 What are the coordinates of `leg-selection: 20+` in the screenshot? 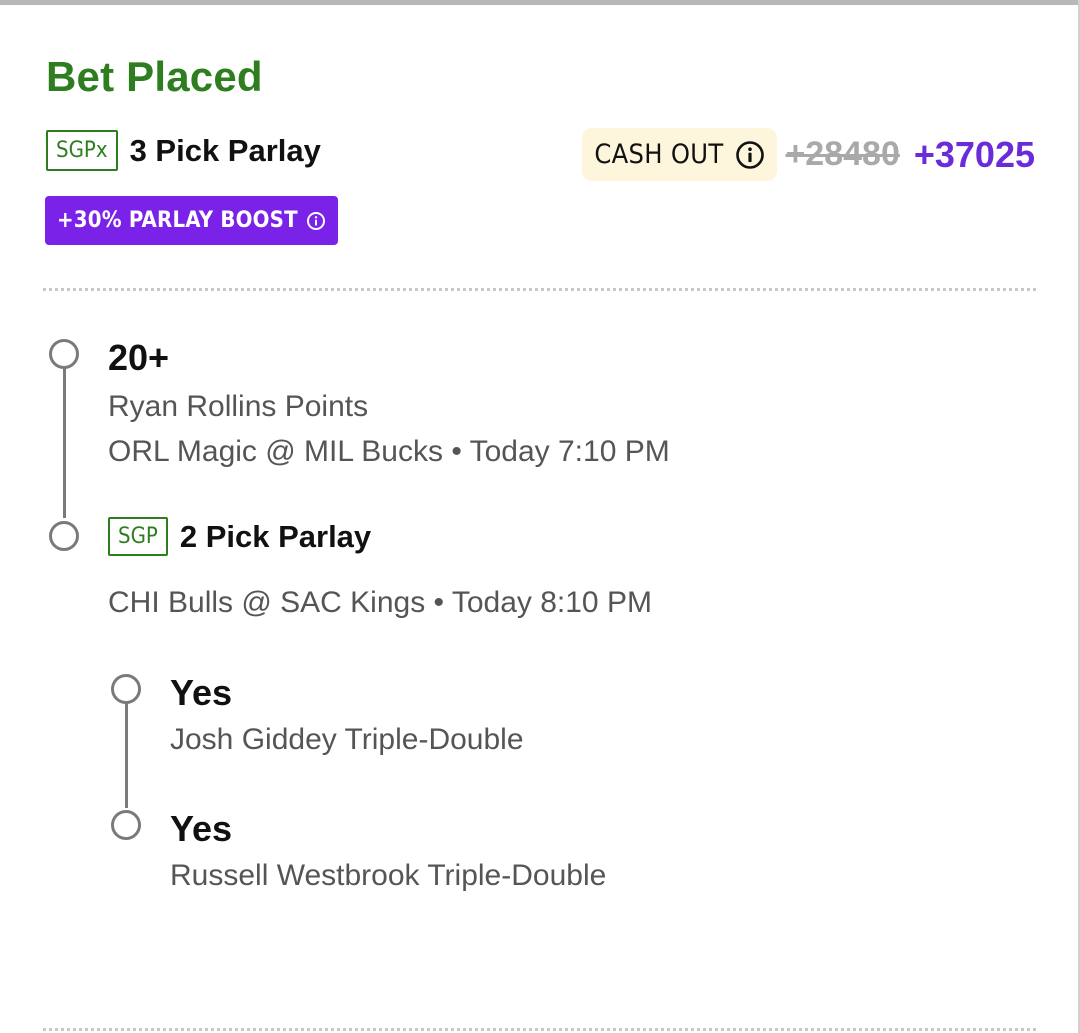 It's located at (139, 357).